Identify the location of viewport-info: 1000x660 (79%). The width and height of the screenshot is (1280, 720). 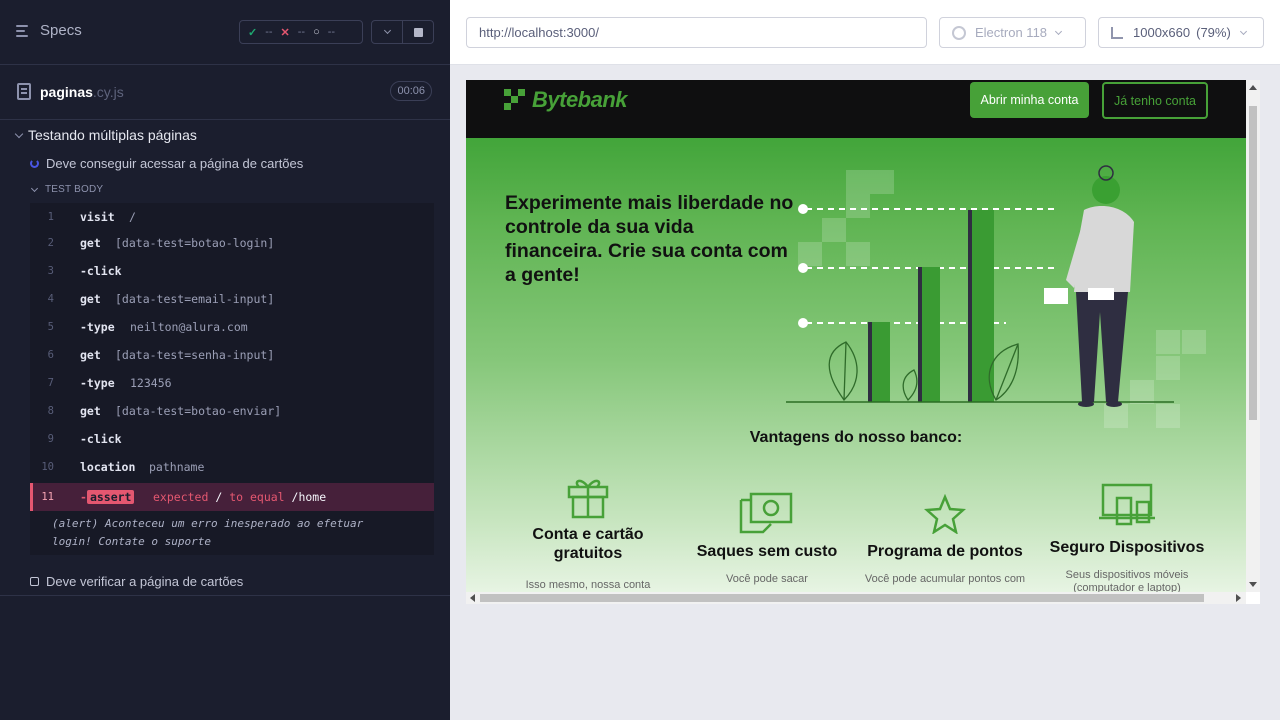
(1181, 32).